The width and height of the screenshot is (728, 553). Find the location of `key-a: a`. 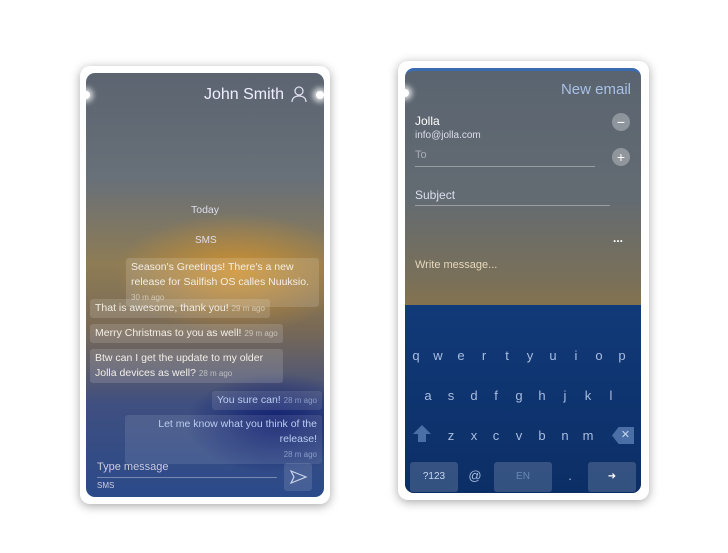

key-a: a is located at coordinates (428, 395).